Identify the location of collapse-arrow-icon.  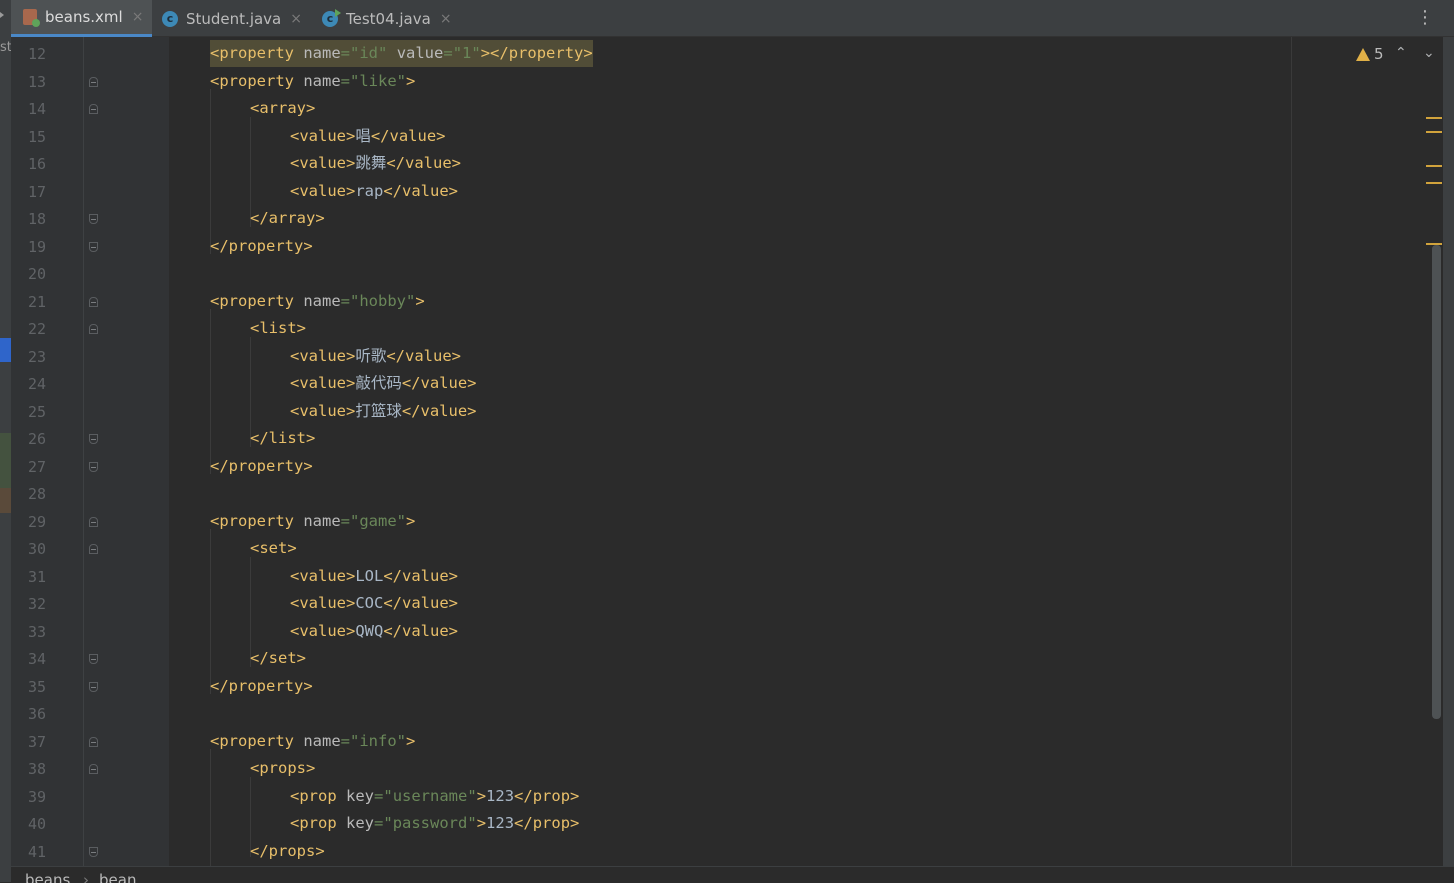
(2, 15).